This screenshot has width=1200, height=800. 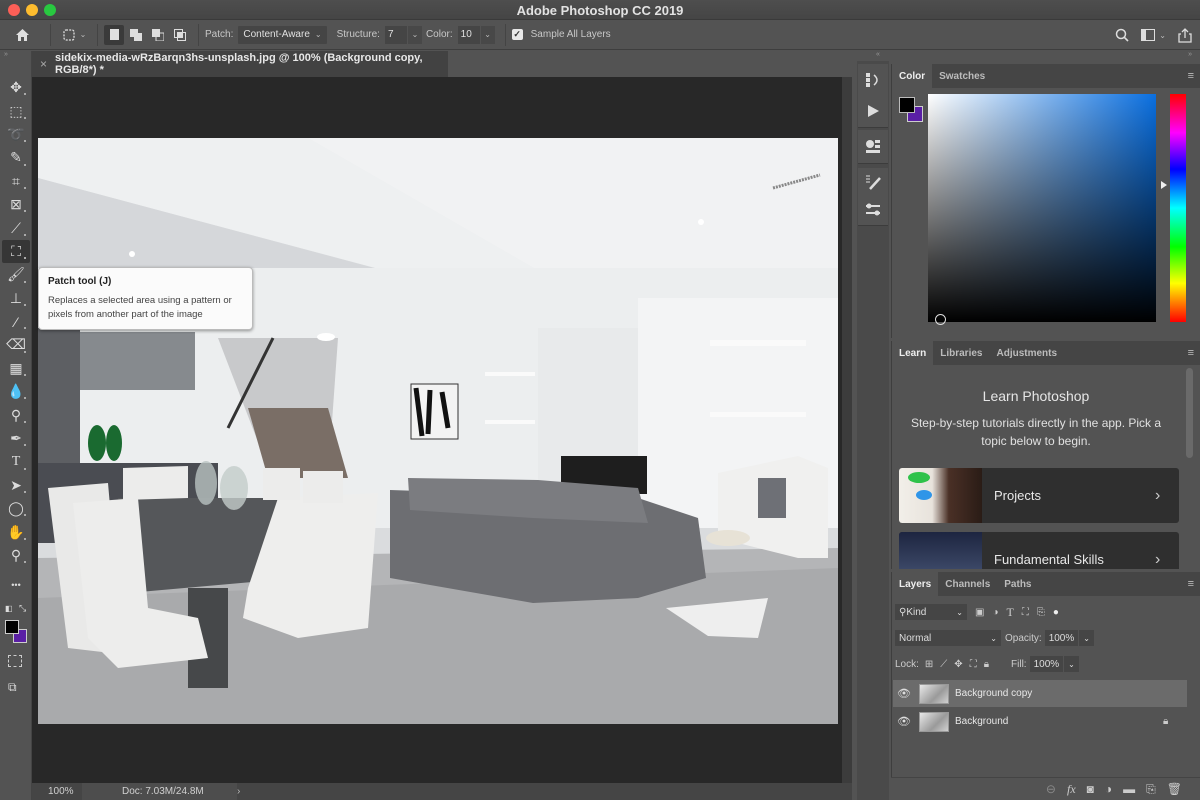 I want to click on opacity-input: 100%, so click(x=1061, y=638).